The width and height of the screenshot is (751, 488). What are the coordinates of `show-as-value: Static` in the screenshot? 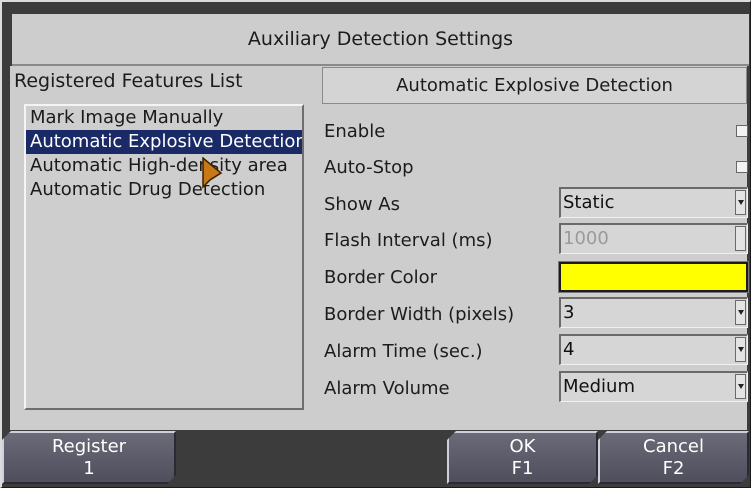 It's located at (589, 202).